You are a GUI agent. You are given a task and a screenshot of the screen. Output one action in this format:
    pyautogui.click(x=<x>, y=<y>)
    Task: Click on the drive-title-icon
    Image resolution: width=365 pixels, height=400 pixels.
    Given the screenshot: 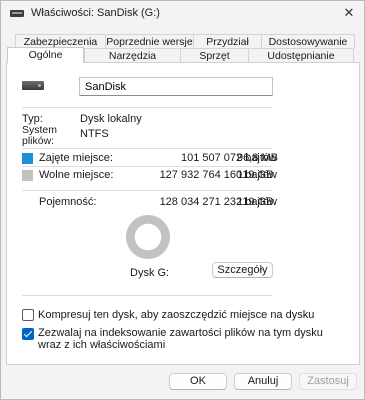 What is the action you would take?
    pyautogui.click(x=17, y=13)
    